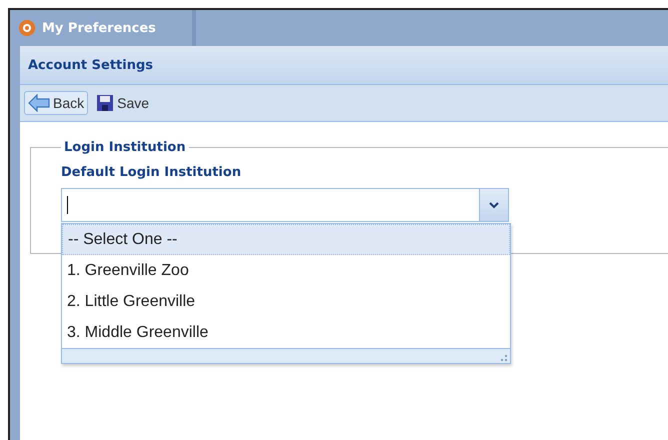 This screenshot has height=440, width=668. I want to click on resize-grip-icon, so click(504, 358).